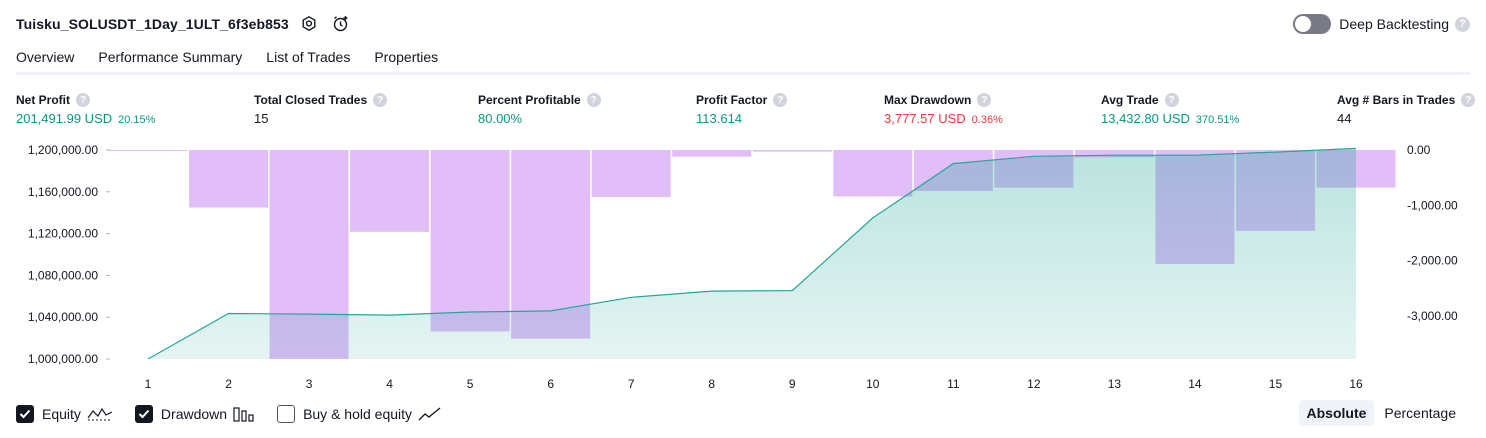 The height and width of the screenshot is (438, 1486). Describe the element at coordinates (925, 118) in the screenshot. I see `metric-value: 3,777.57 USD` at that location.